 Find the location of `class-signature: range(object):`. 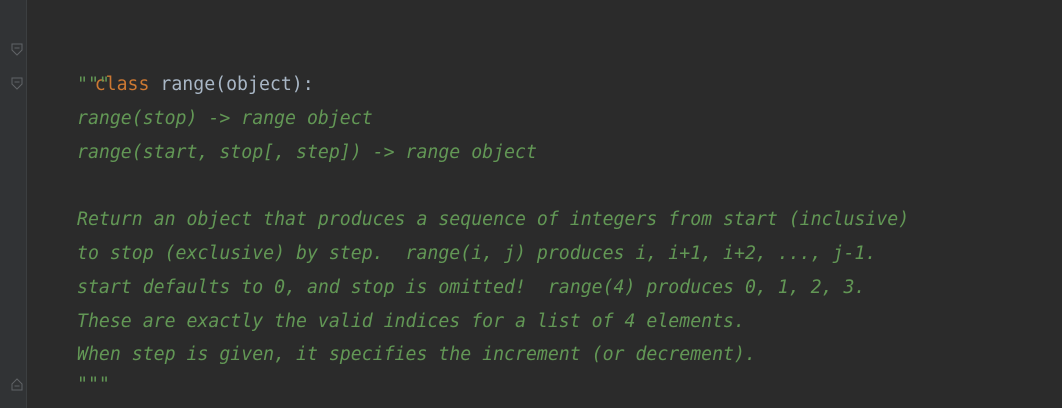

class-signature: range(object): is located at coordinates (231, 84).